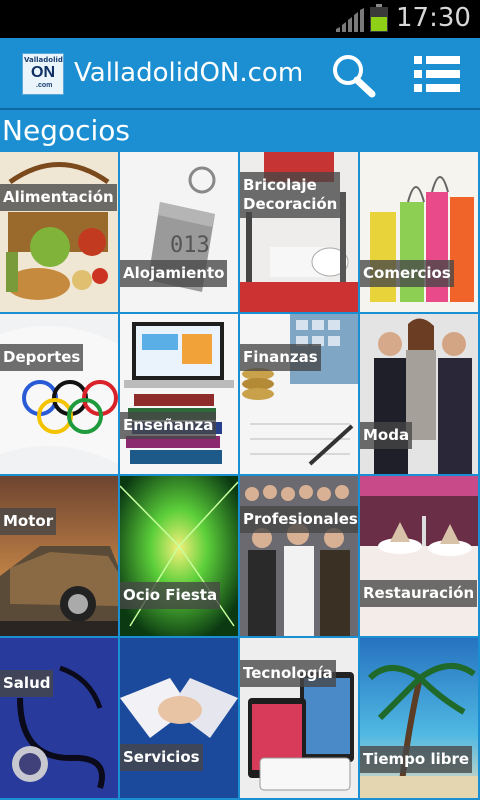 The height and width of the screenshot is (800, 480). Describe the element at coordinates (240, 131) in the screenshot. I see `section-header: Negocios` at that location.